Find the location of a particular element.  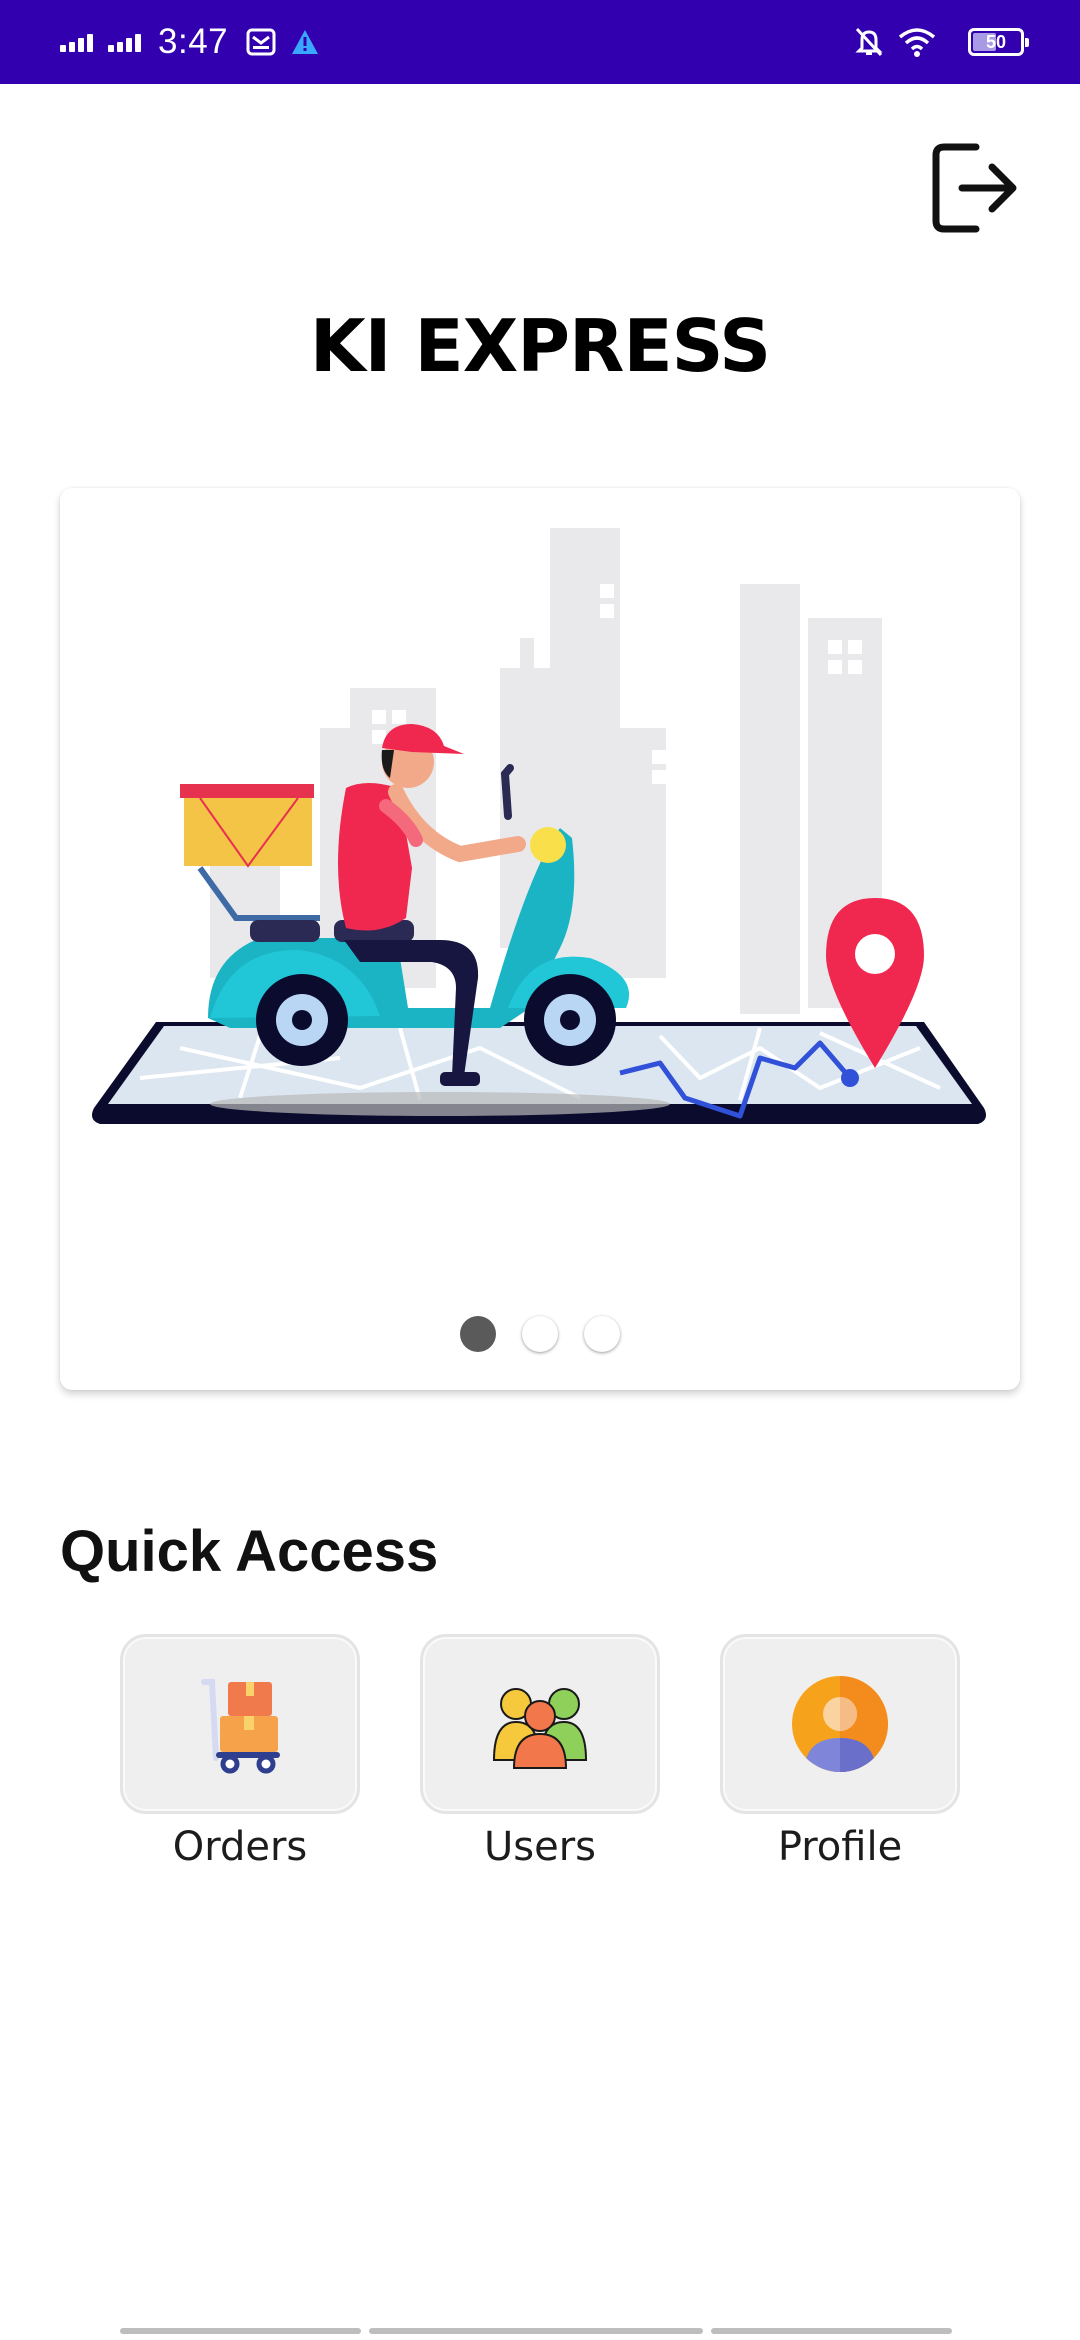

users-group-icon is located at coordinates (540, 1728).